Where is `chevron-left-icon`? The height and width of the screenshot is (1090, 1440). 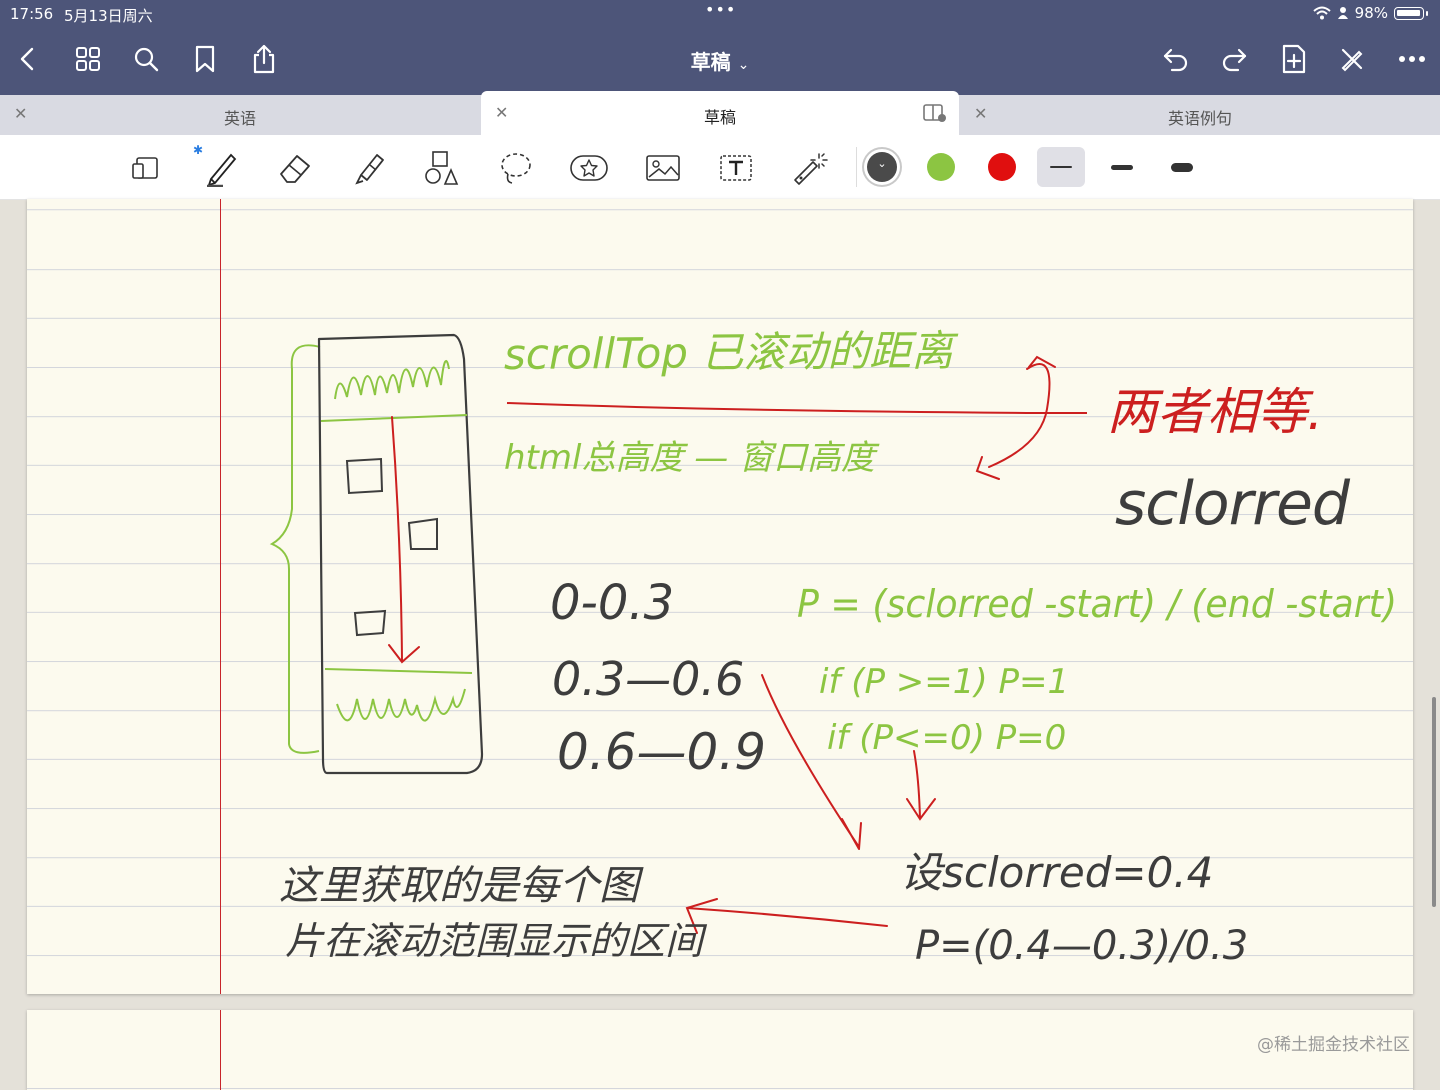
chevron-left-icon is located at coordinates (27, 59).